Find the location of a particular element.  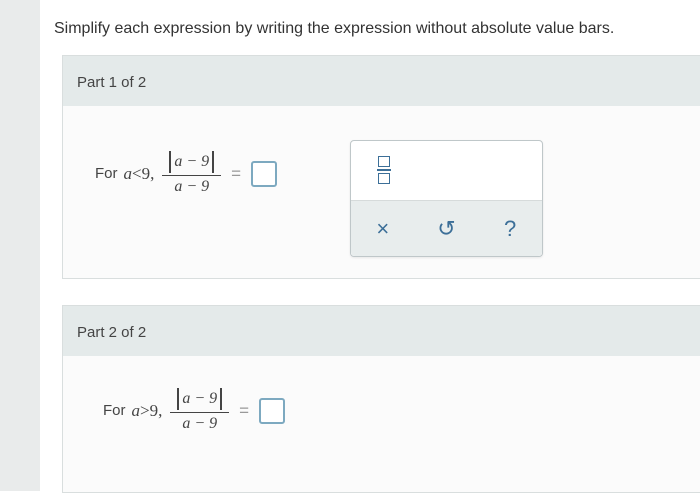

part-1-header: Part 1 of 2 is located at coordinates (381, 81).